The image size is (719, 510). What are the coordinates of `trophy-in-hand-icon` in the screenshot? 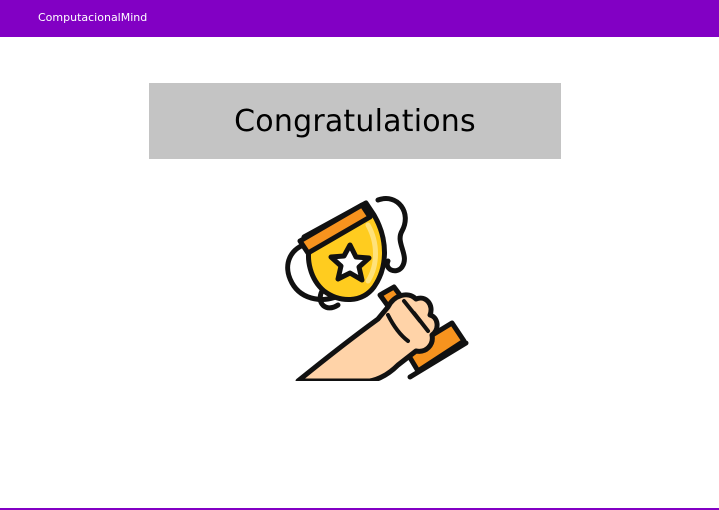 It's located at (375, 288).